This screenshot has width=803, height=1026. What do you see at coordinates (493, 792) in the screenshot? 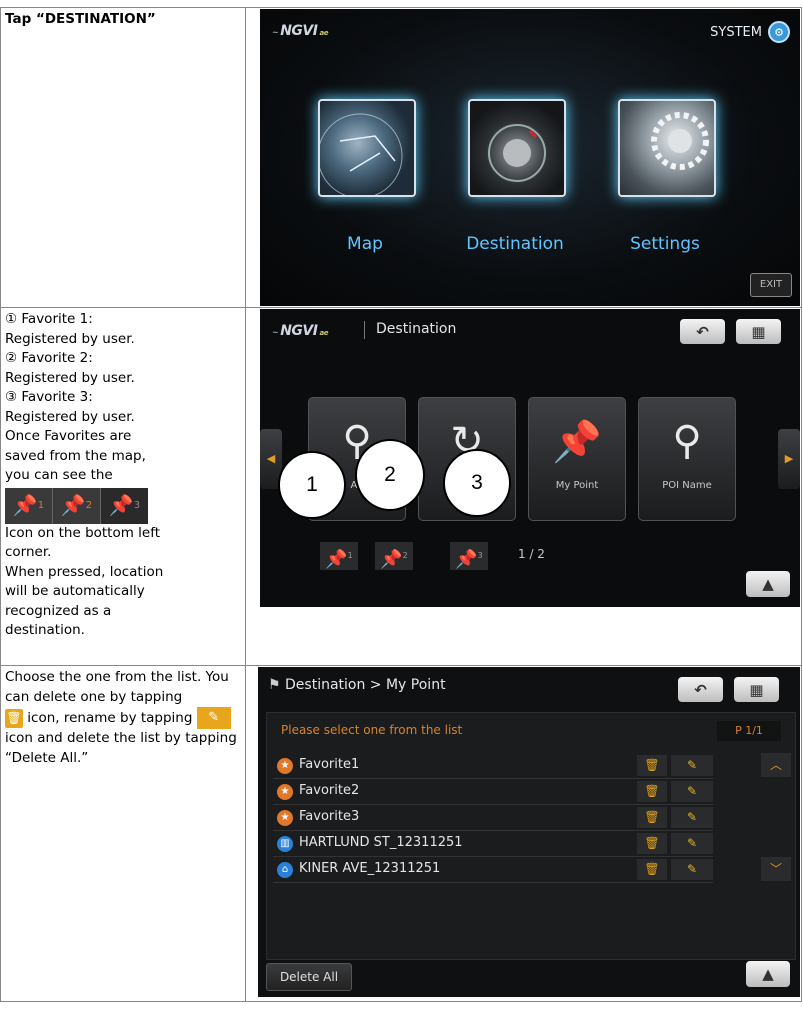
I see `list-item: ★ Favorite2 🗑 ✎` at bounding box center [493, 792].